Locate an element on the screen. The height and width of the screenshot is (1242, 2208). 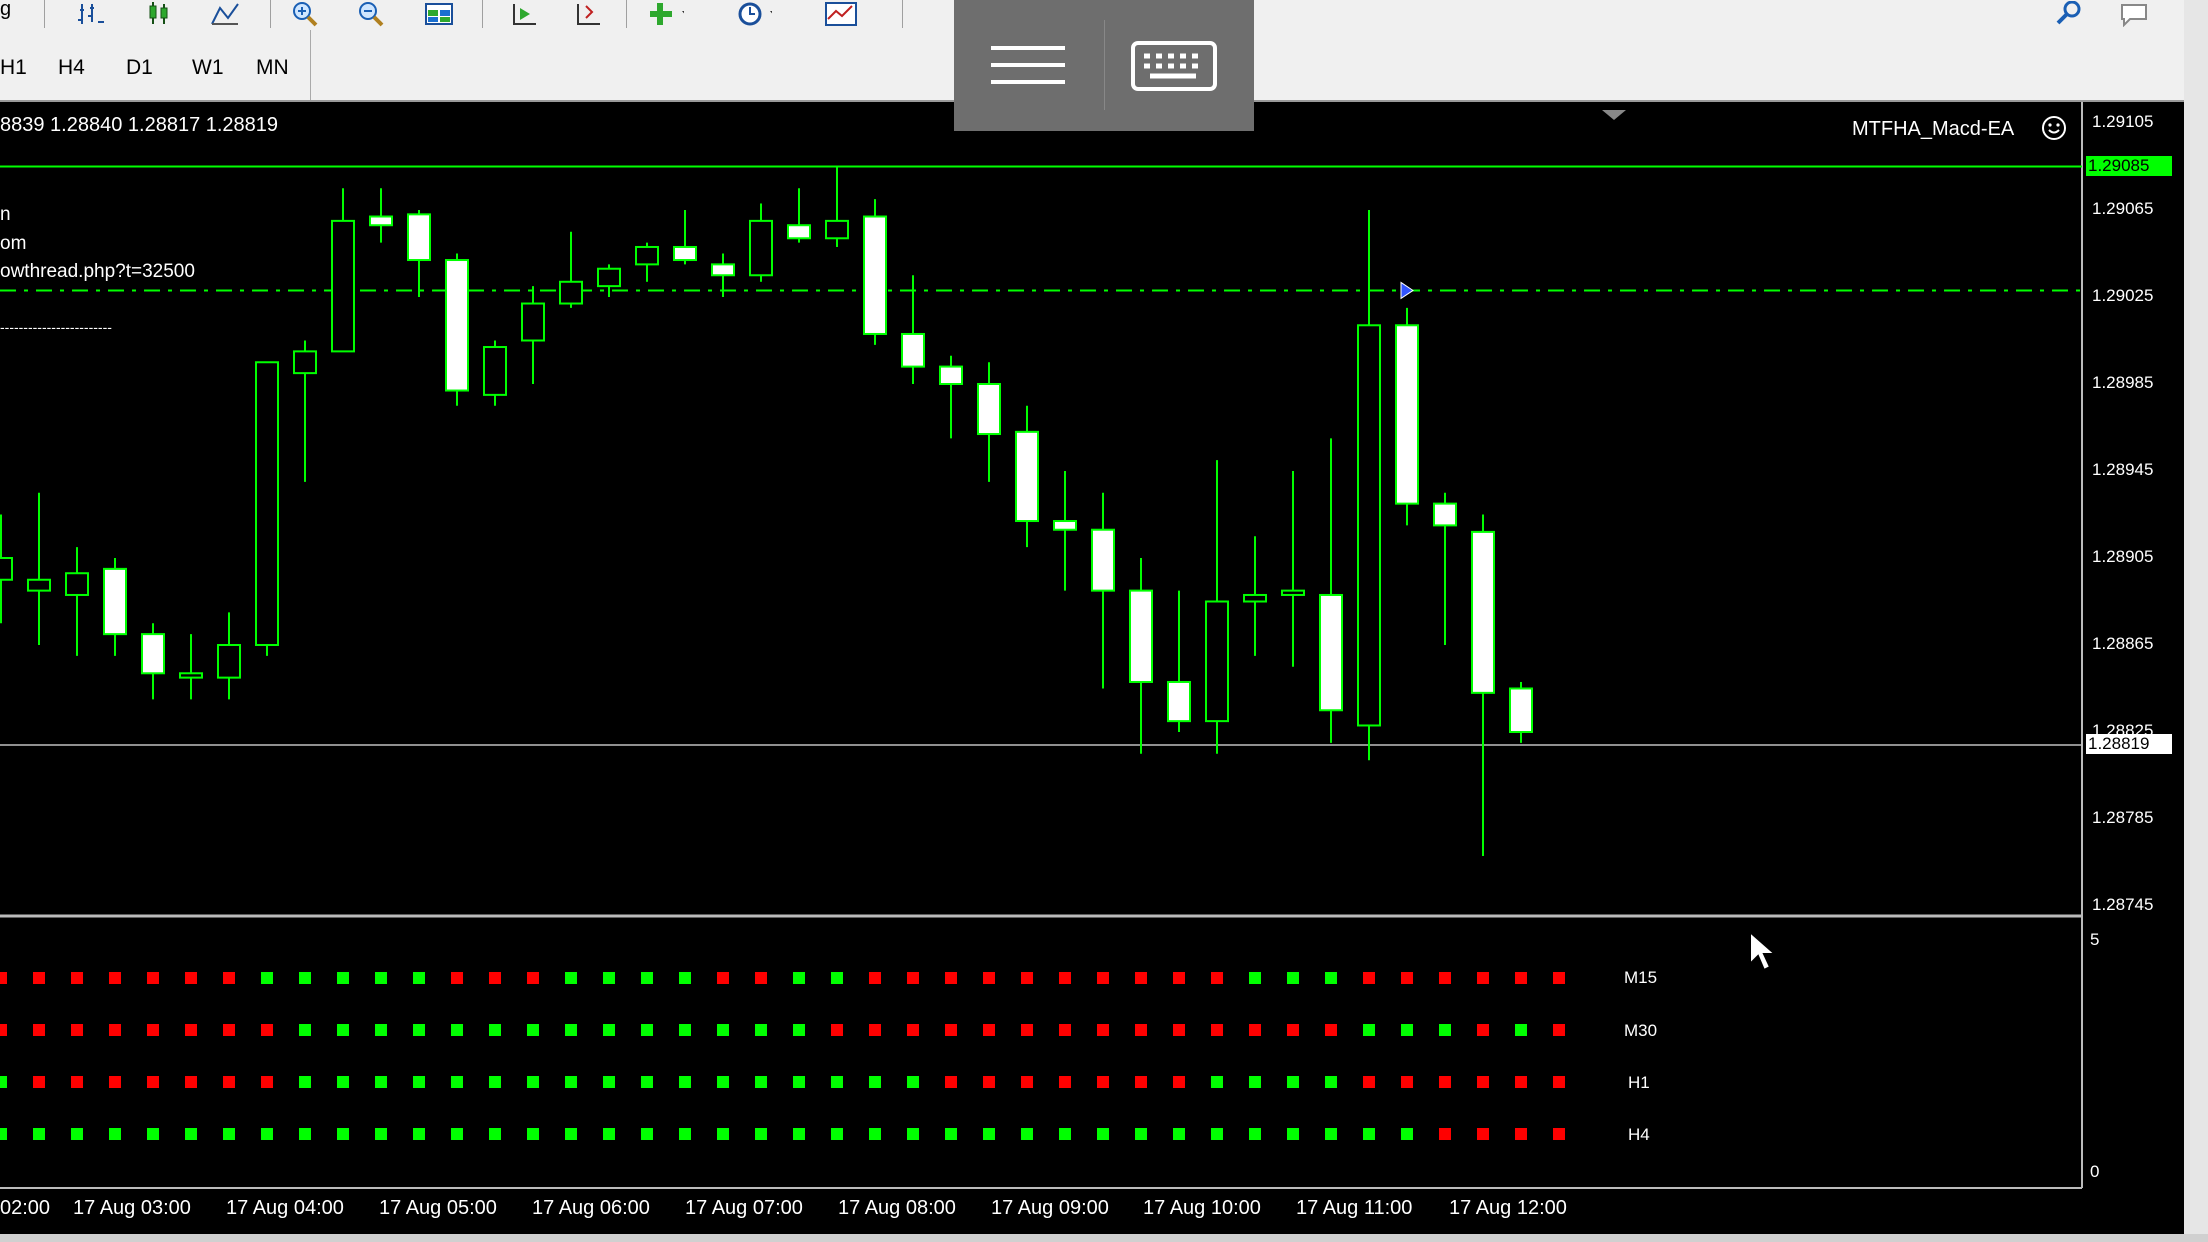
price-label: 1.29065 is located at coordinates (2123, 208).